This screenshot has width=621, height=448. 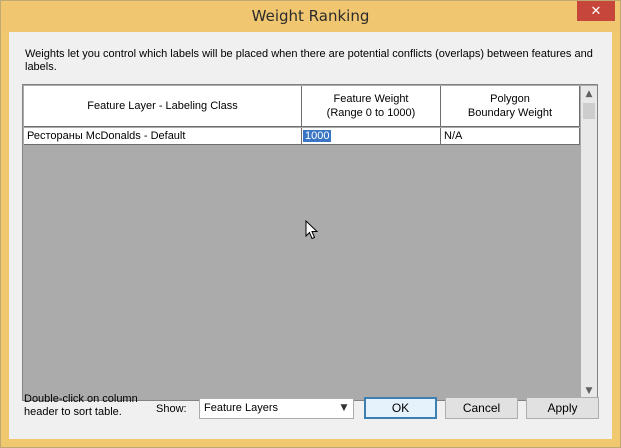 What do you see at coordinates (589, 94) in the screenshot?
I see `chevron-up-icon: ▲` at bounding box center [589, 94].